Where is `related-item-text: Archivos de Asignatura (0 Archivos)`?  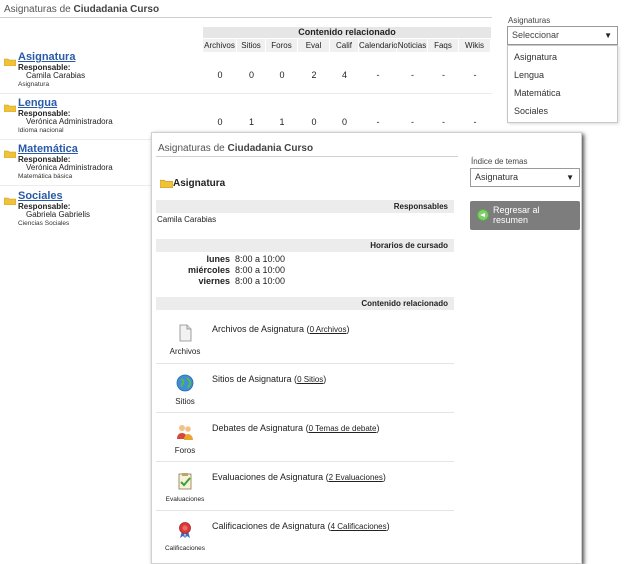
related-item-text: Archivos de Asignatura (0 Archivos) is located at coordinates (281, 329).